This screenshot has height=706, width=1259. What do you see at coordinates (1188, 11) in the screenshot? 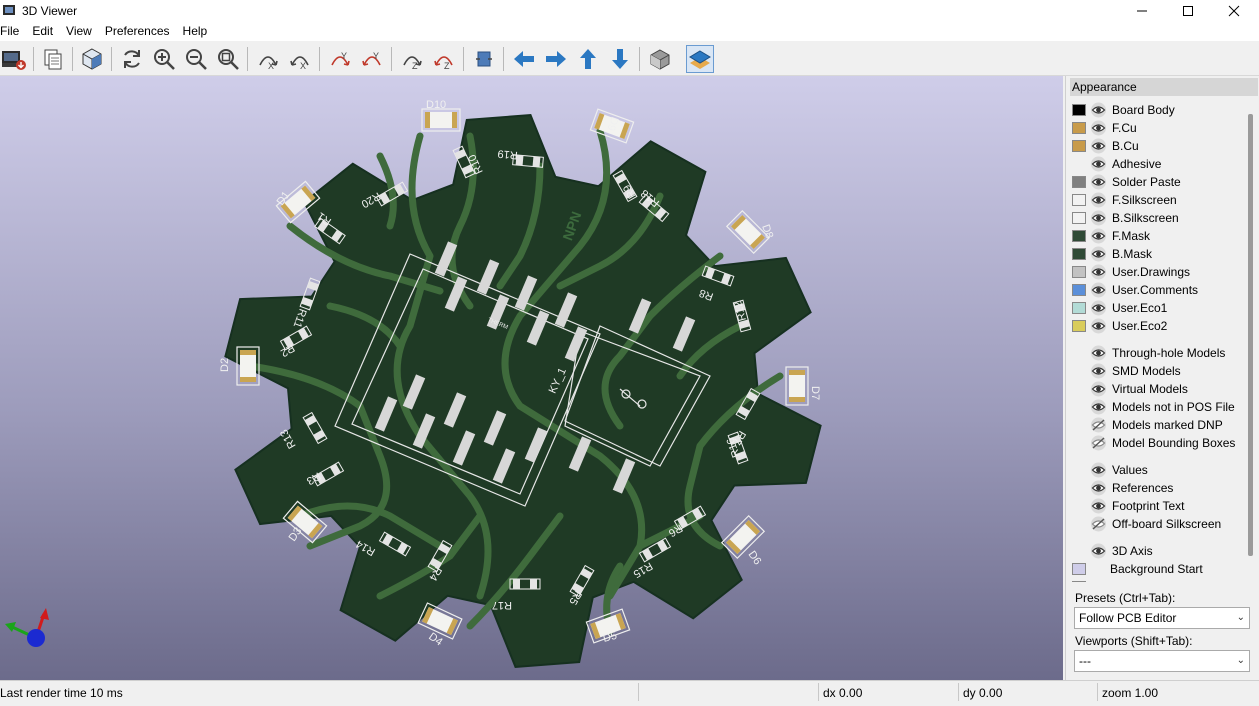
I see `maximize-button` at bounding box center [1188, 11].